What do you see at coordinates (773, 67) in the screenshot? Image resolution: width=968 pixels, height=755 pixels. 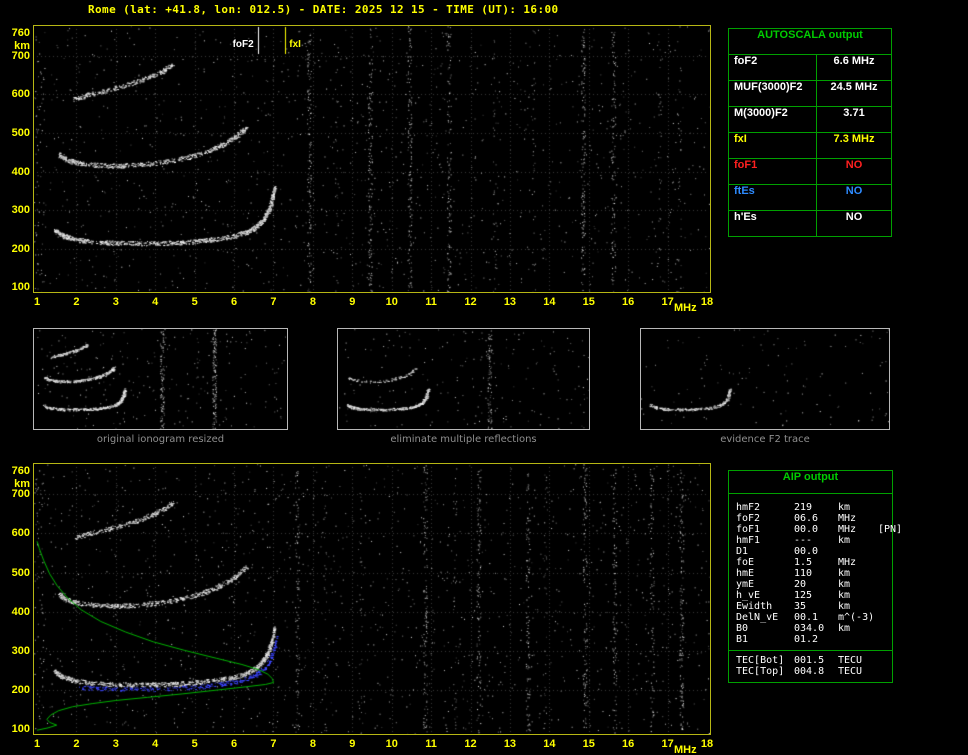 I see `autoscala-param-label: foF2` at bounding box center [773, 67].